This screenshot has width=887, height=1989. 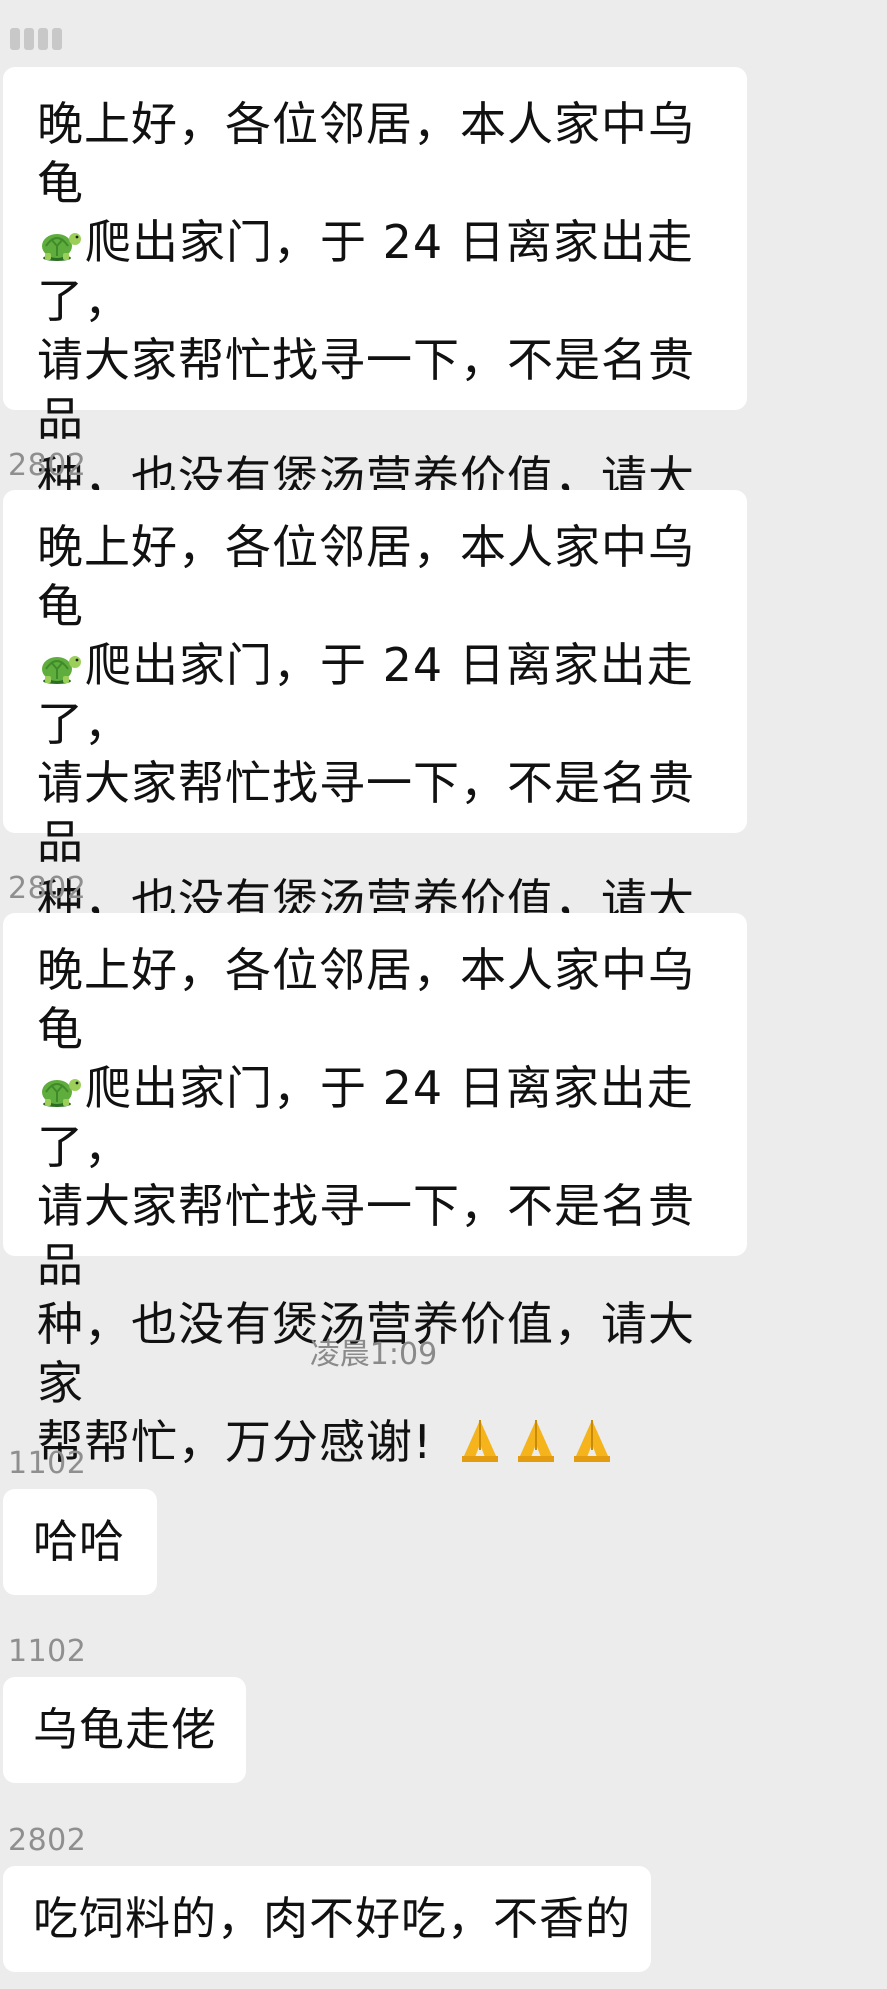 I want to click on pray-emoji-group, so click(x=536, y=1440).